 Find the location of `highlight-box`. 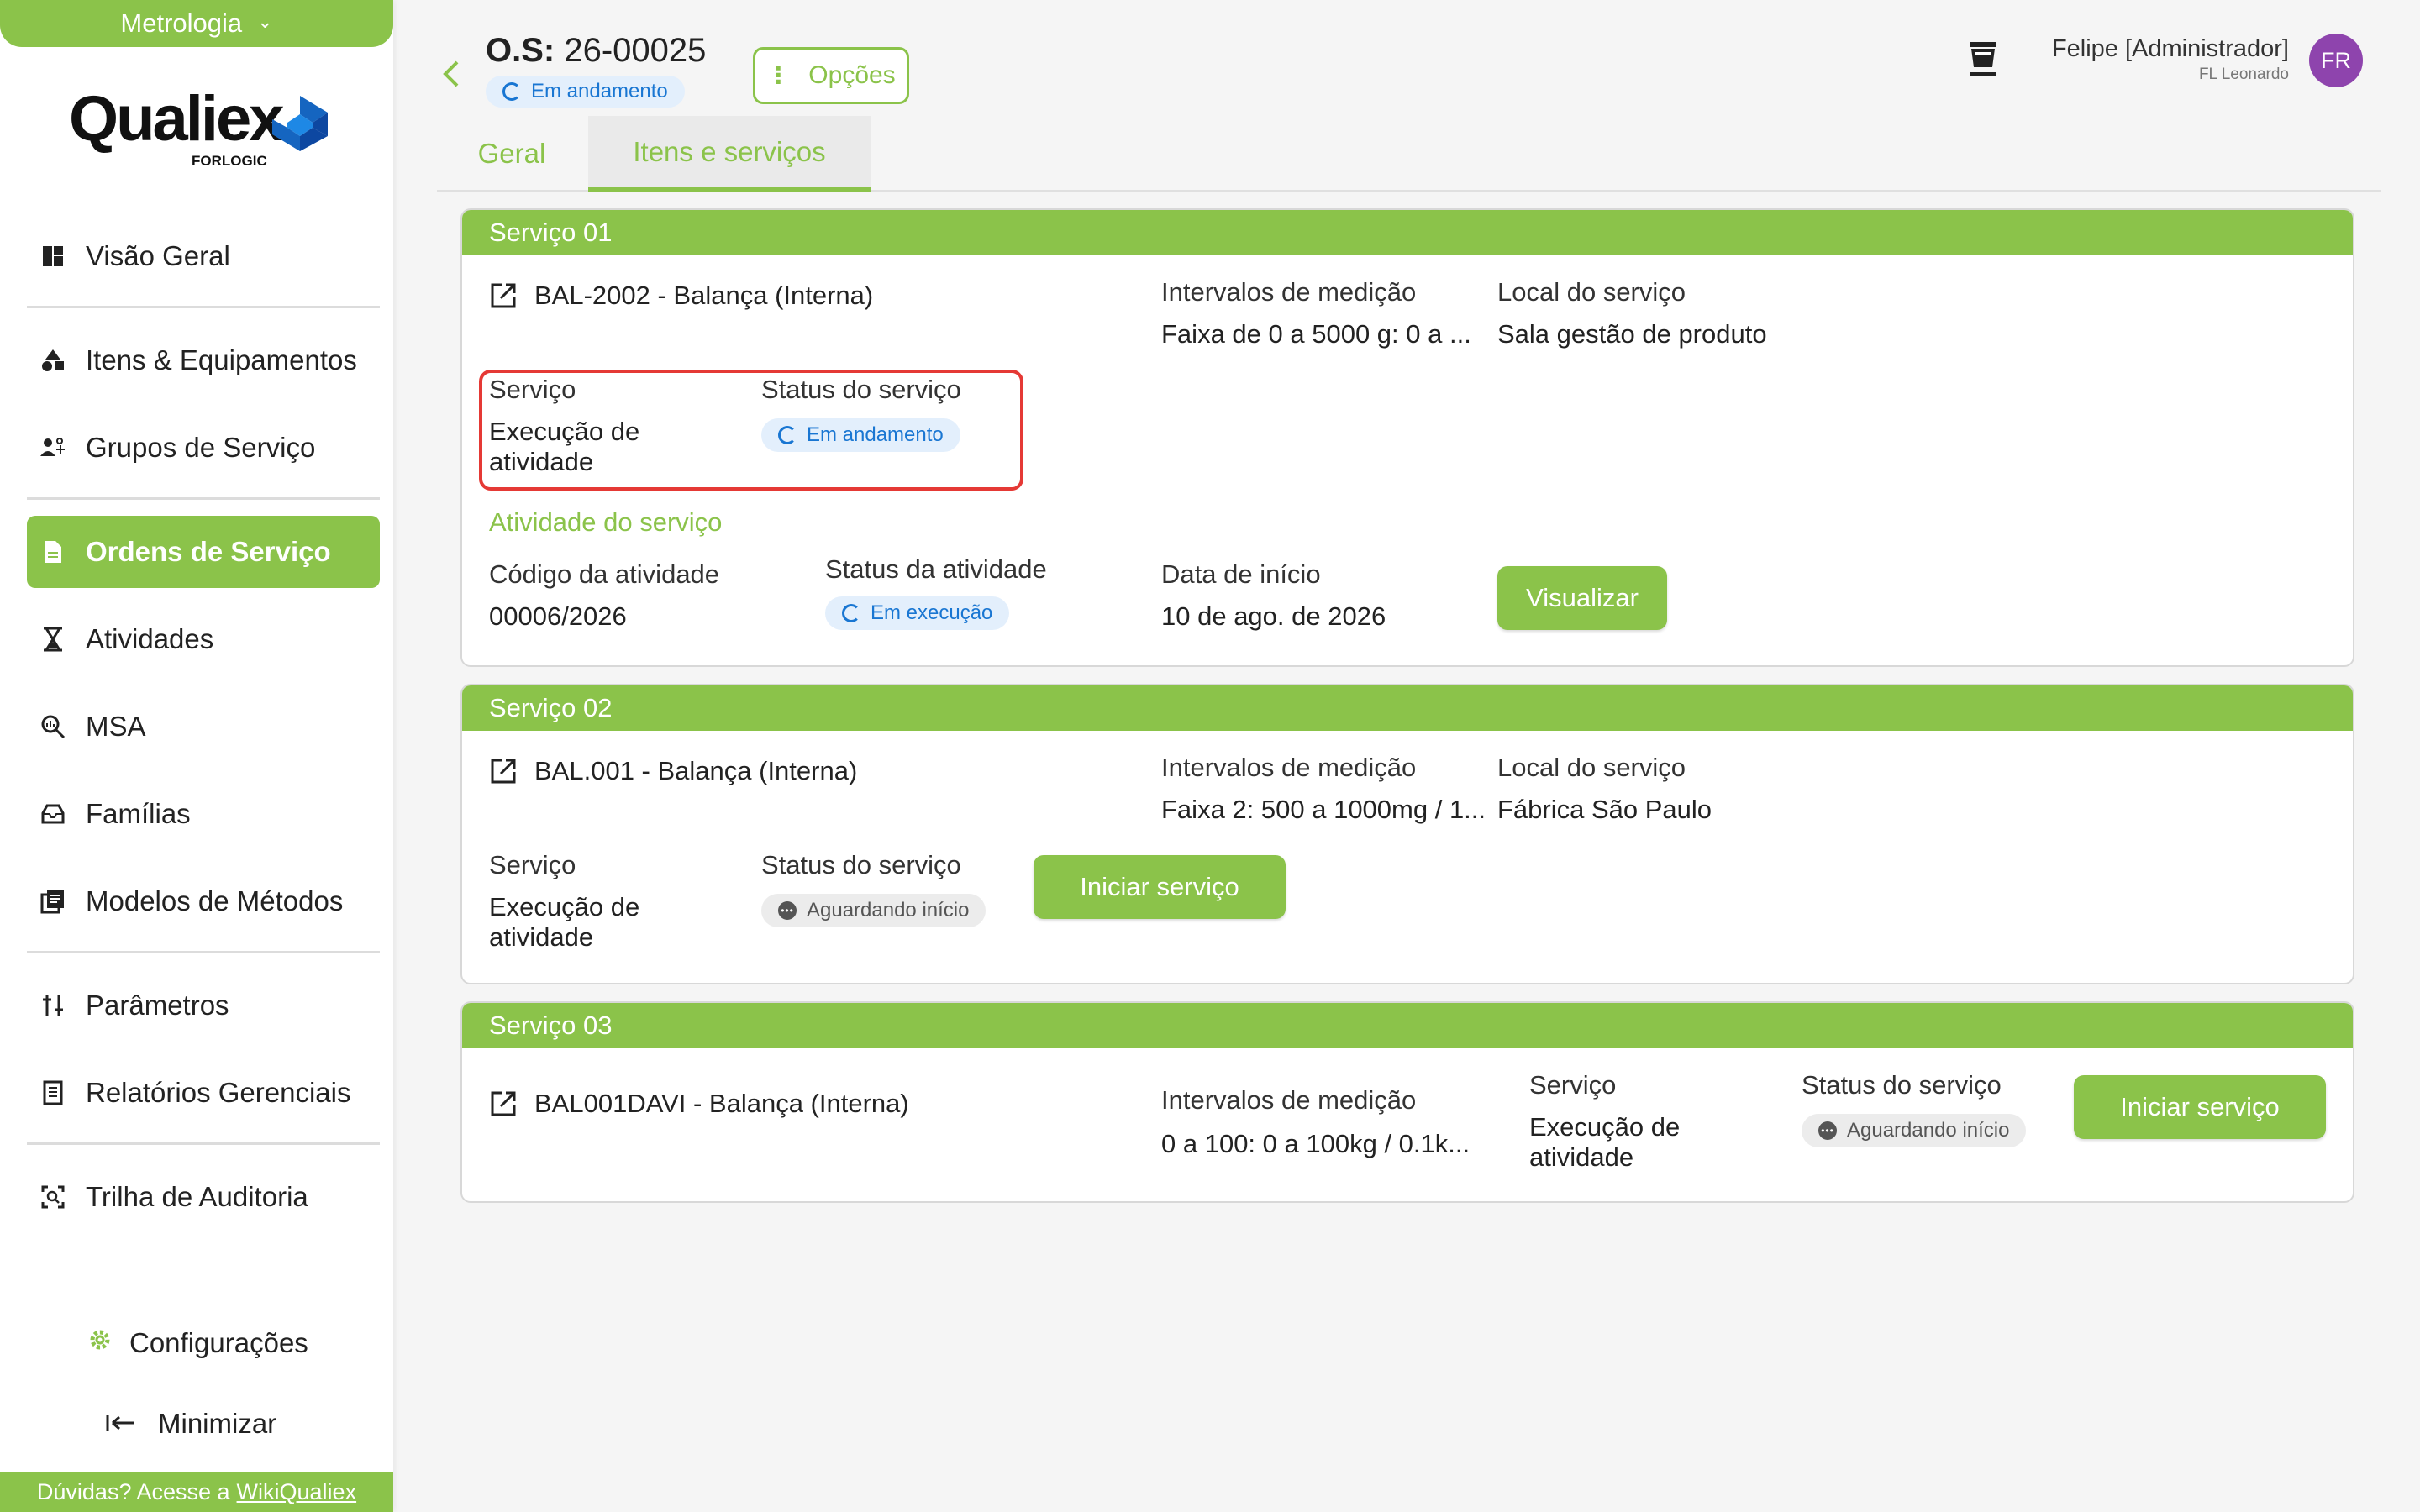

highlight-box is located at coordinates (751, 430).